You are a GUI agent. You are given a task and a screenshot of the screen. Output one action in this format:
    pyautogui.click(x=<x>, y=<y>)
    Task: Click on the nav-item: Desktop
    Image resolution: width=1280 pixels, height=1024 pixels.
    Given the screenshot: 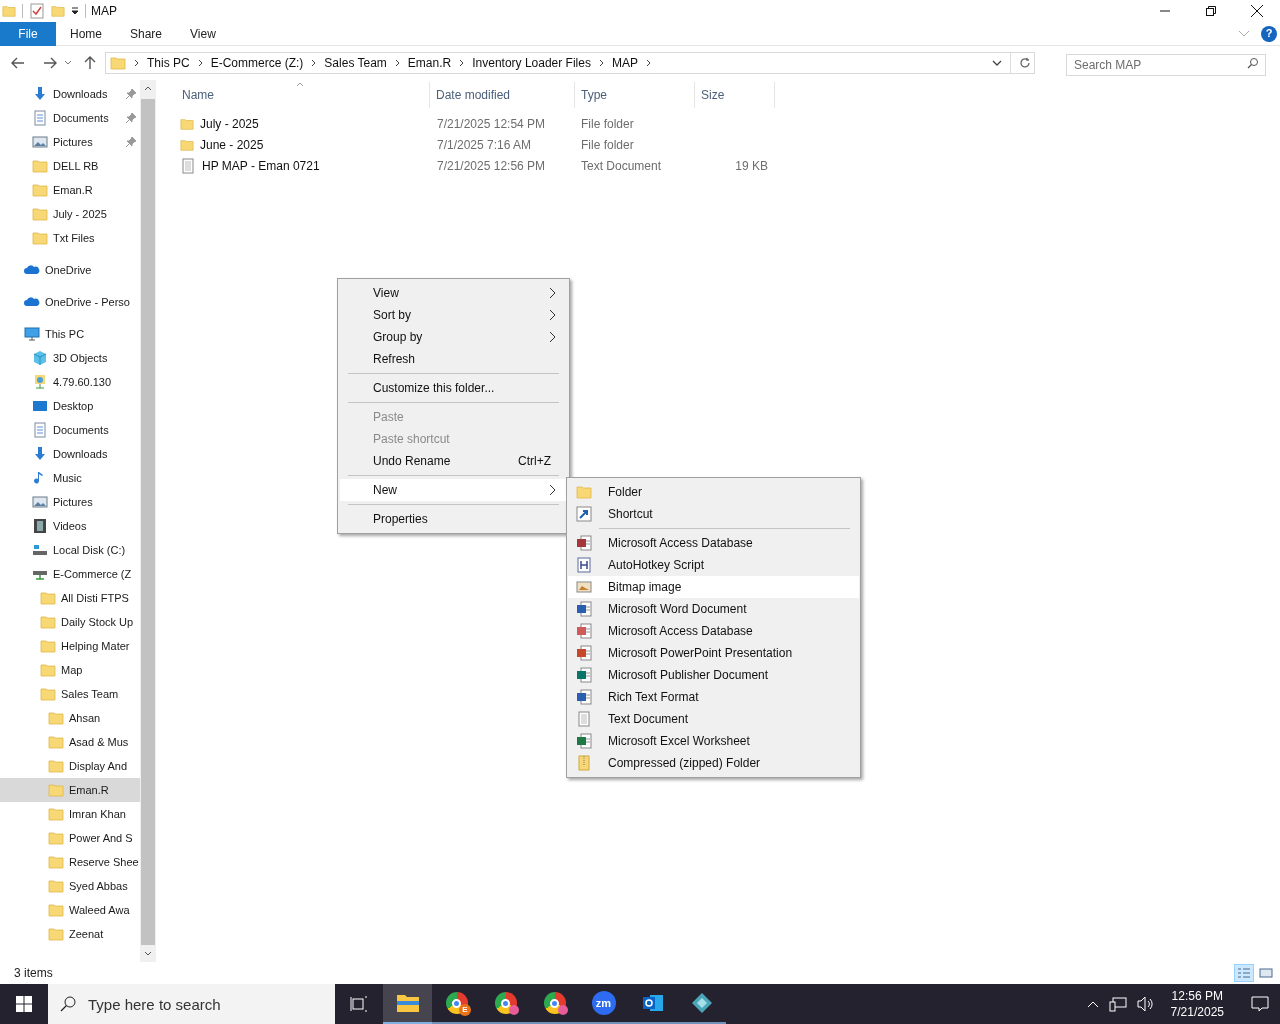 What is the action you would take?
    pyautogui.click(x=70, y=406)
    